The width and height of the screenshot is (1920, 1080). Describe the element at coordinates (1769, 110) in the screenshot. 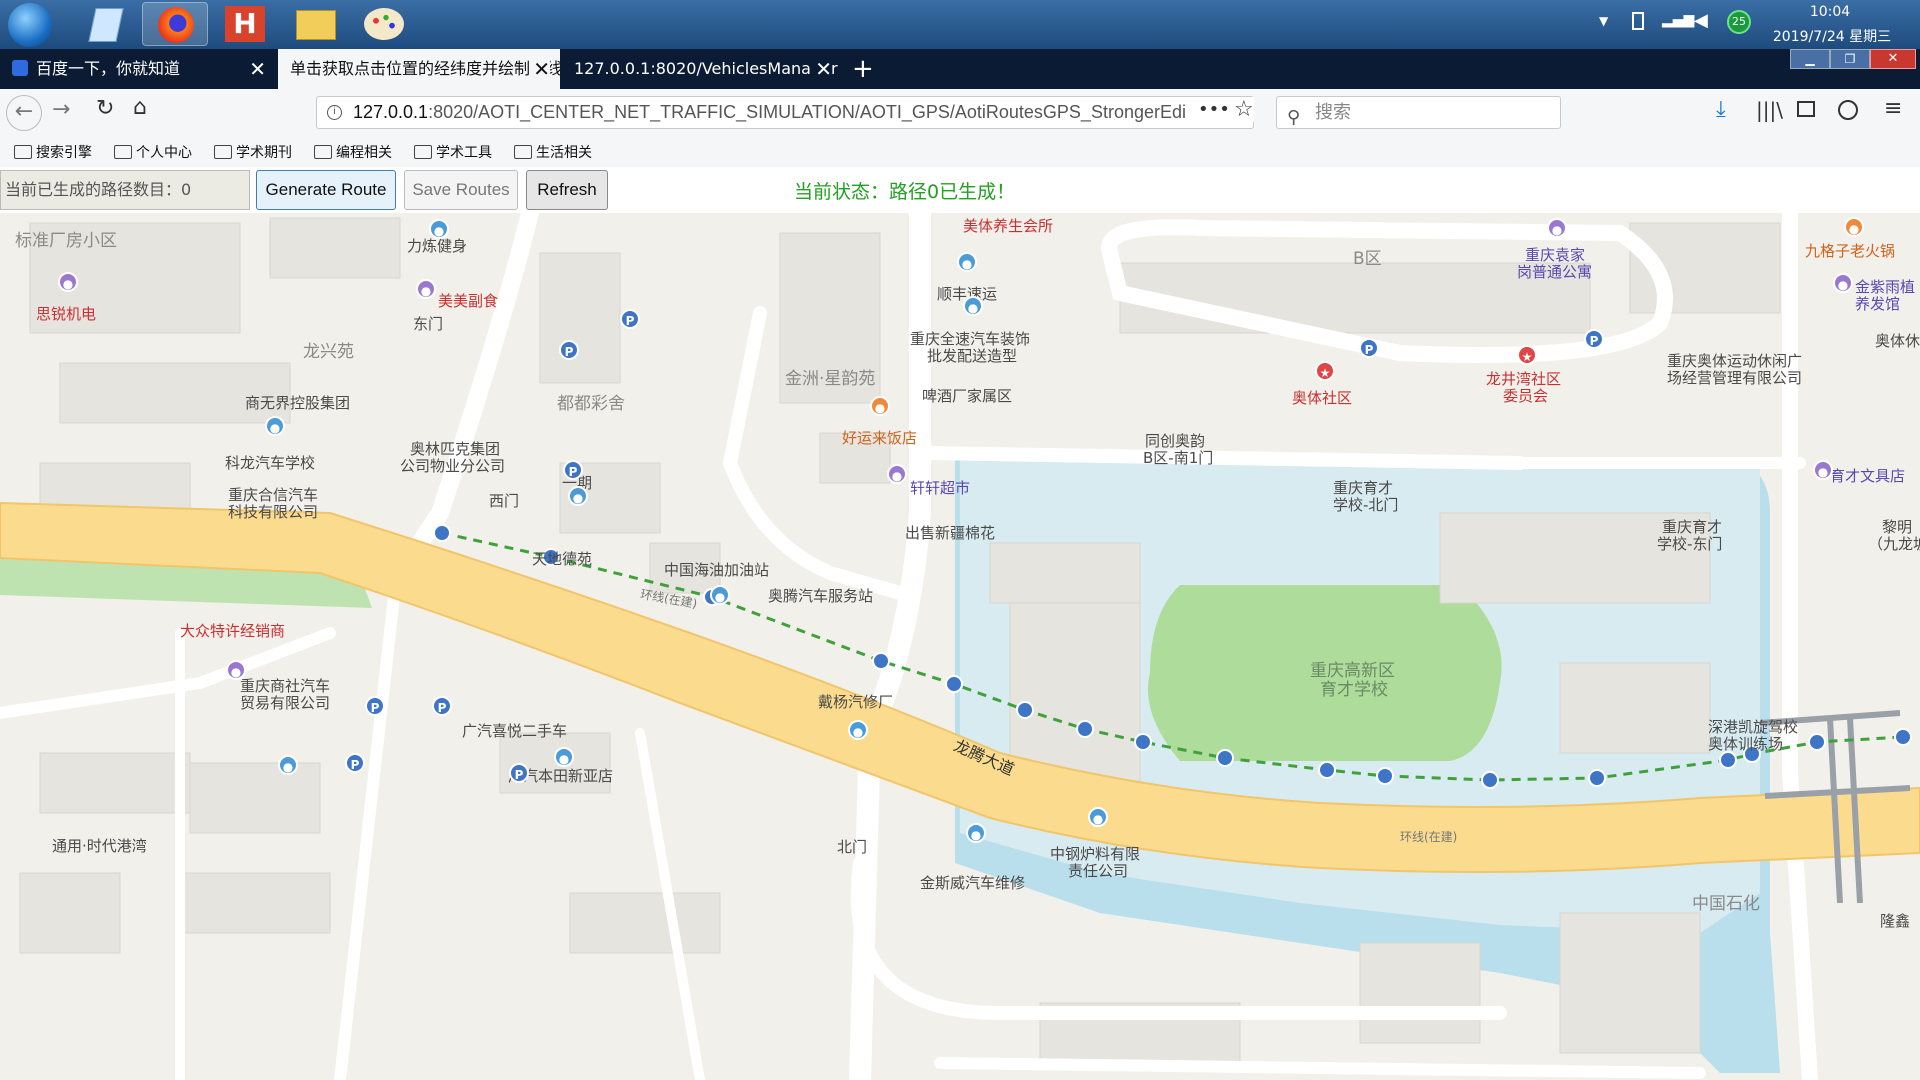

I see `library-icon: |||\` at that location.